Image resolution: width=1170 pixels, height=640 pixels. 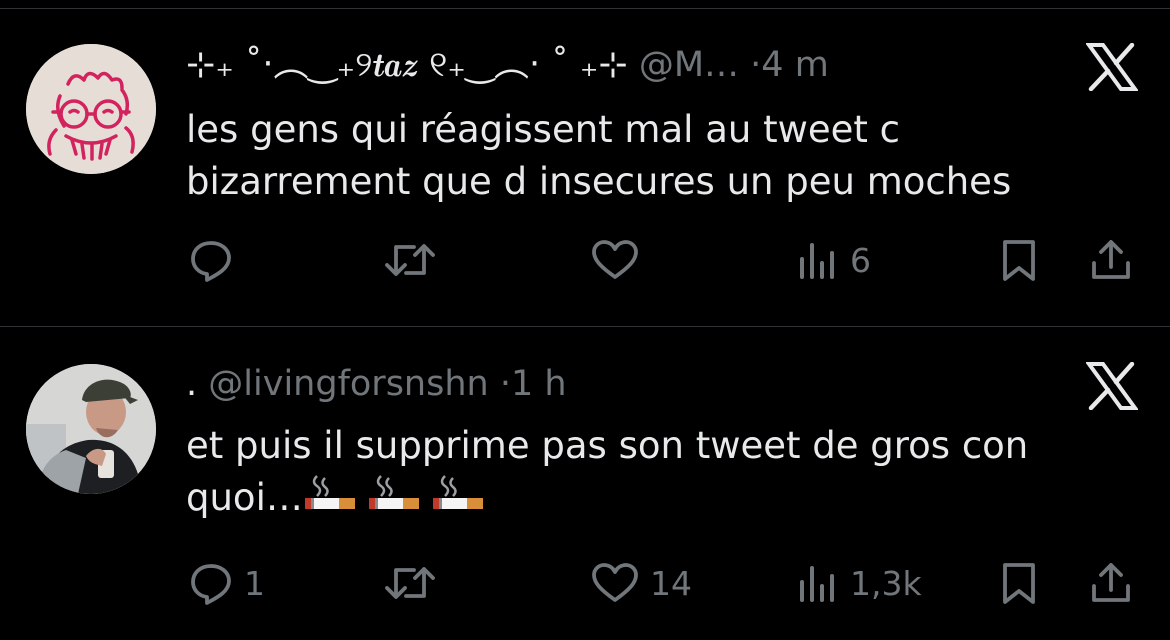 I want to click on tweet-header: ⊹₊ ˚‧︵‿₊୨𝒕𝒂𝒛 ୧₊‿︵‧ ˚ ₊⊹ @M… ·4 m, so click(x=628, y=65).